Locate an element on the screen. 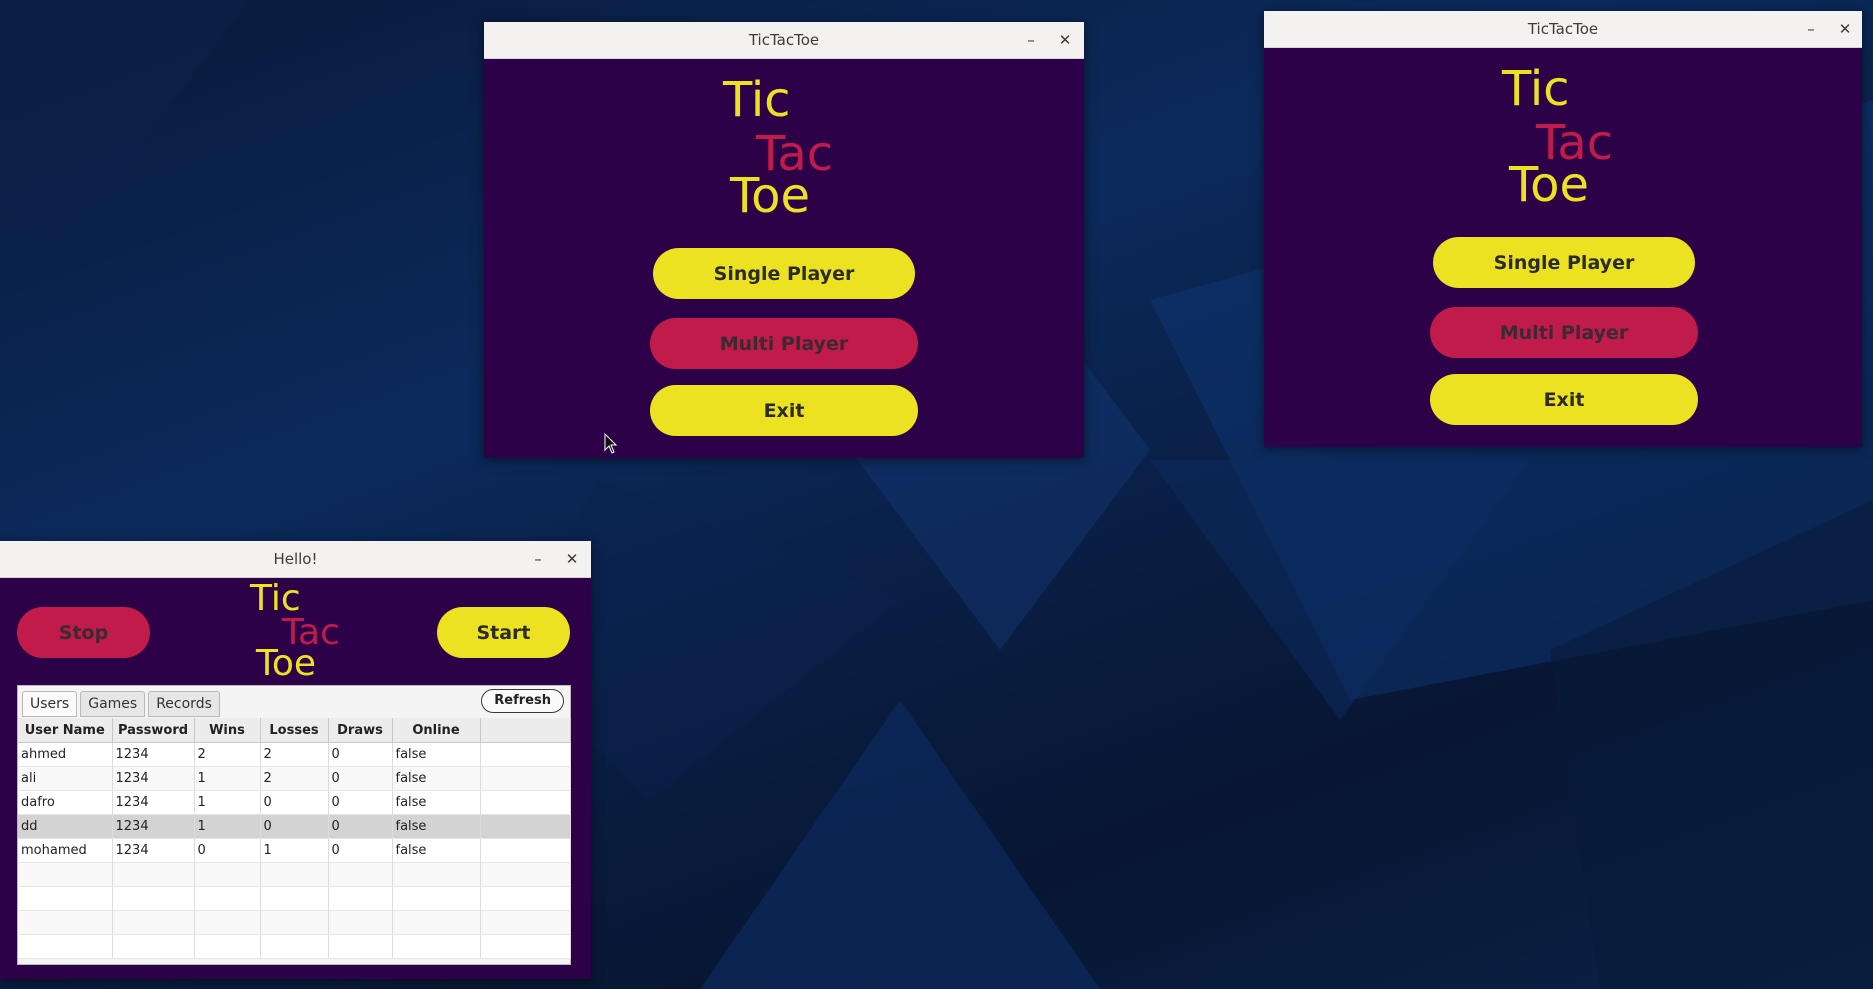 This screenshot has height=989, width=1873. window-titlebar: Hello! – ✕ is located at coordinates (295, 559).